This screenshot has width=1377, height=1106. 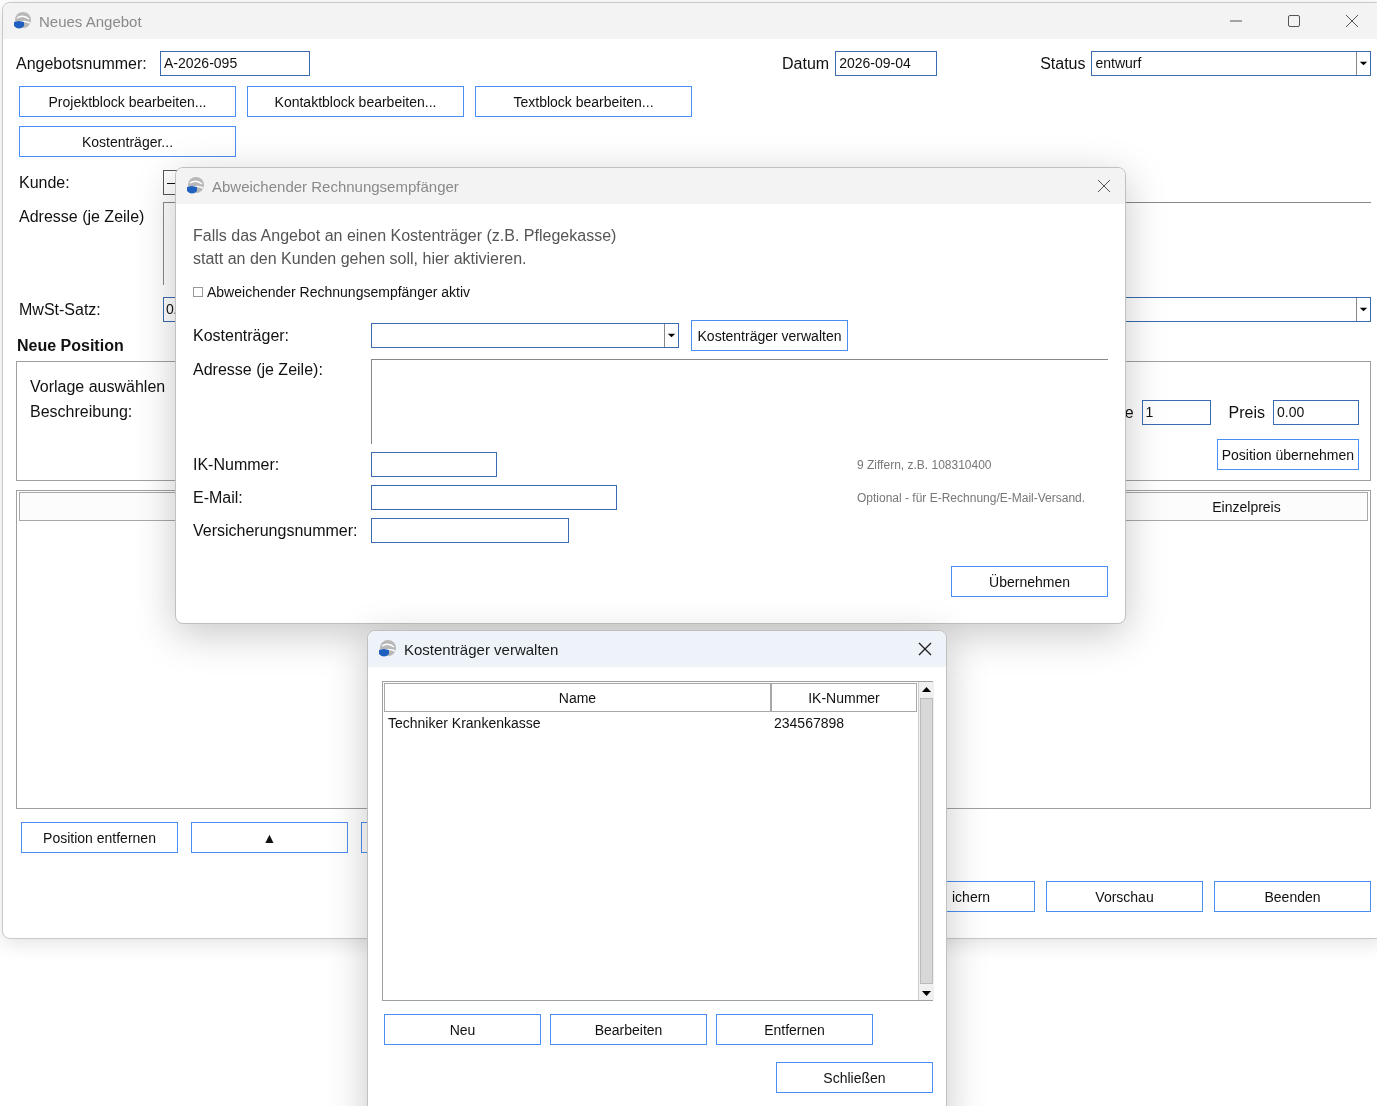 What do you see at coordinates (1231, 63) in the screenshot?
I see `status-dropdown: entwurf` at bounding box center [1231, 63].